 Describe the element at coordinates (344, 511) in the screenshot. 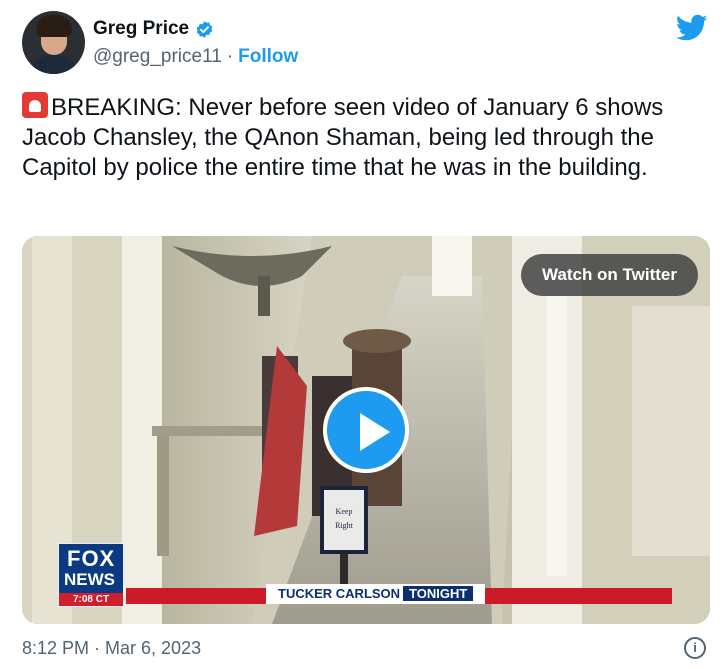

I see `sign-text-keep: Keep` at that location.